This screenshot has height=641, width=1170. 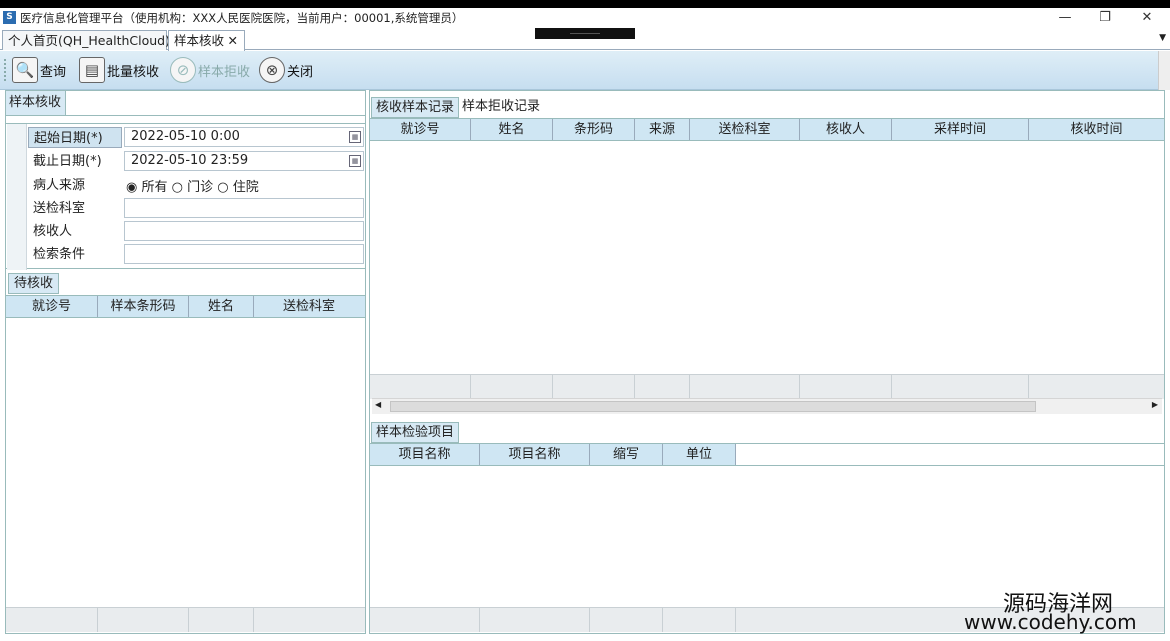 I want to click on search-condition-row: 检索条件, so click(x=186, y=254).